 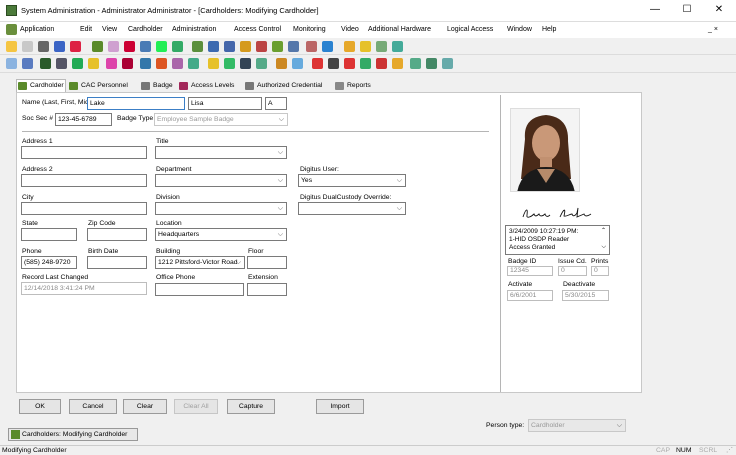 I want to click on building-select: 1212 Pittsford-Victor Road ⌵, so click(x=200, y=262).